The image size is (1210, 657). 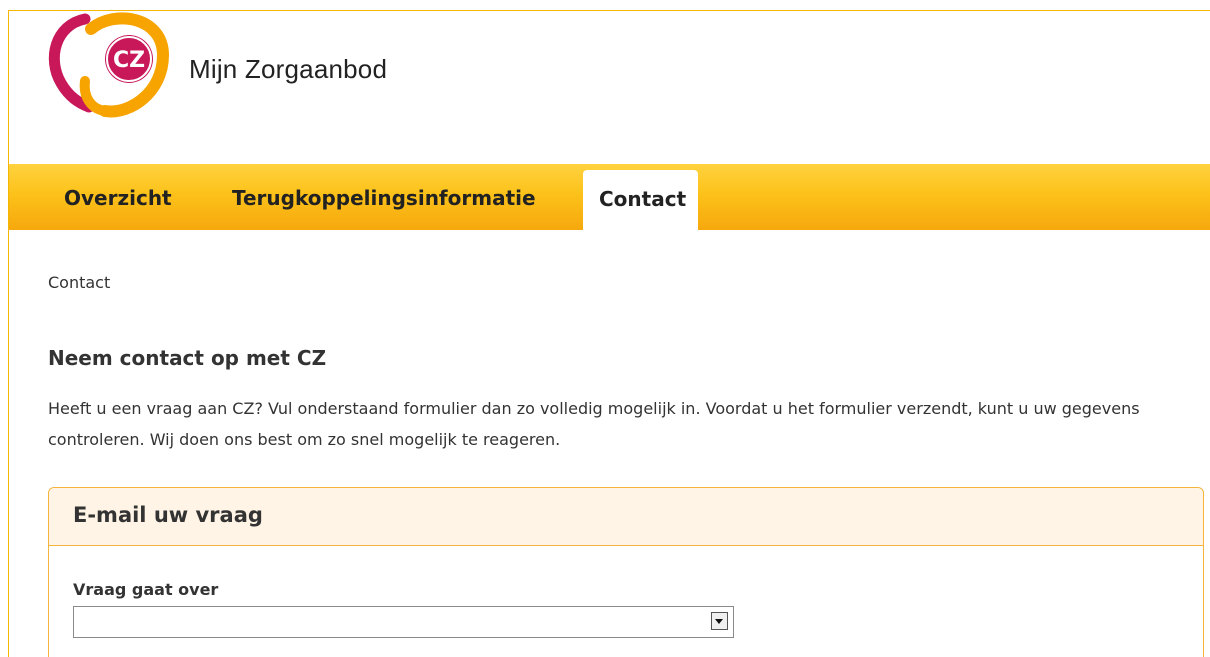 I want to click on nav-item-overzicht: Overzicht, so click(x=118, y=198).